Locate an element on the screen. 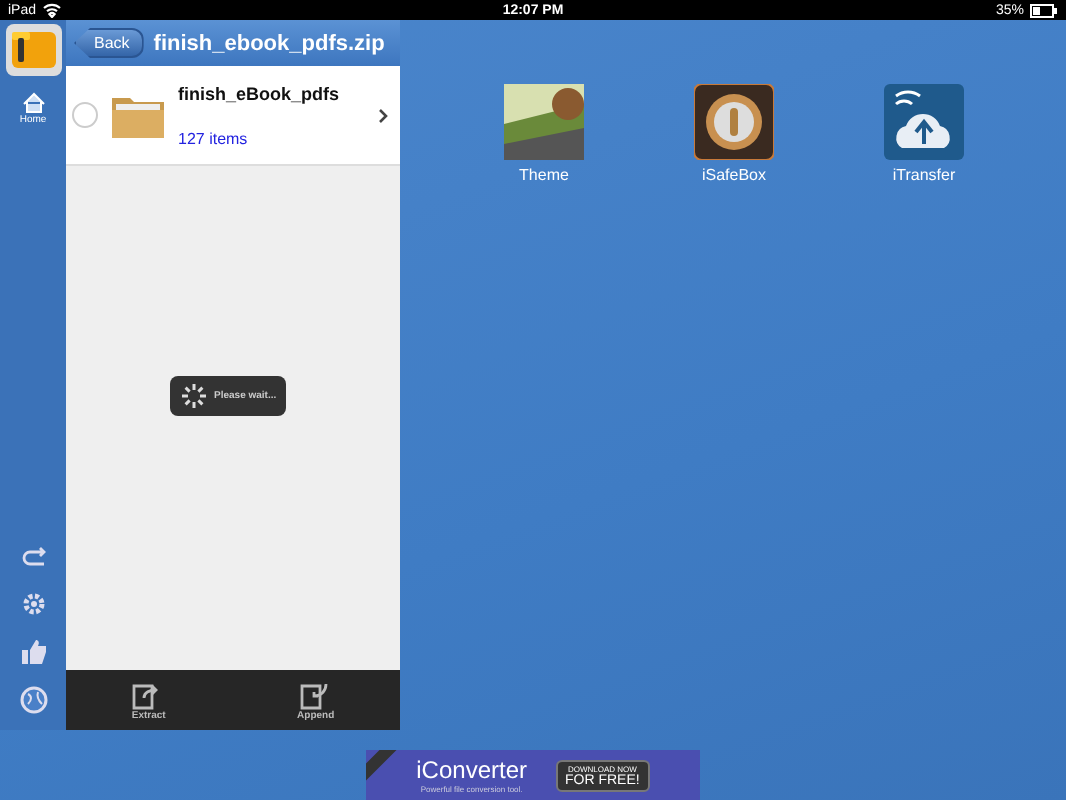  folder-row: finish_eBook_pdfs 127 items is located at coordinates (233, 116).